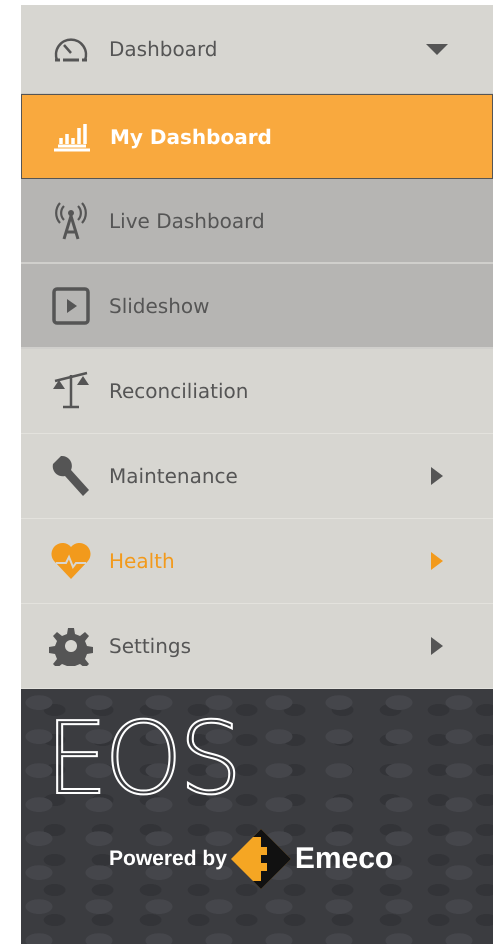 Image resolution: width=499 pixels, height=944 pixels. Describe the element at coordinates (168, 859) in the screenshot. I see `powered-by-text: Powered by` at that location.